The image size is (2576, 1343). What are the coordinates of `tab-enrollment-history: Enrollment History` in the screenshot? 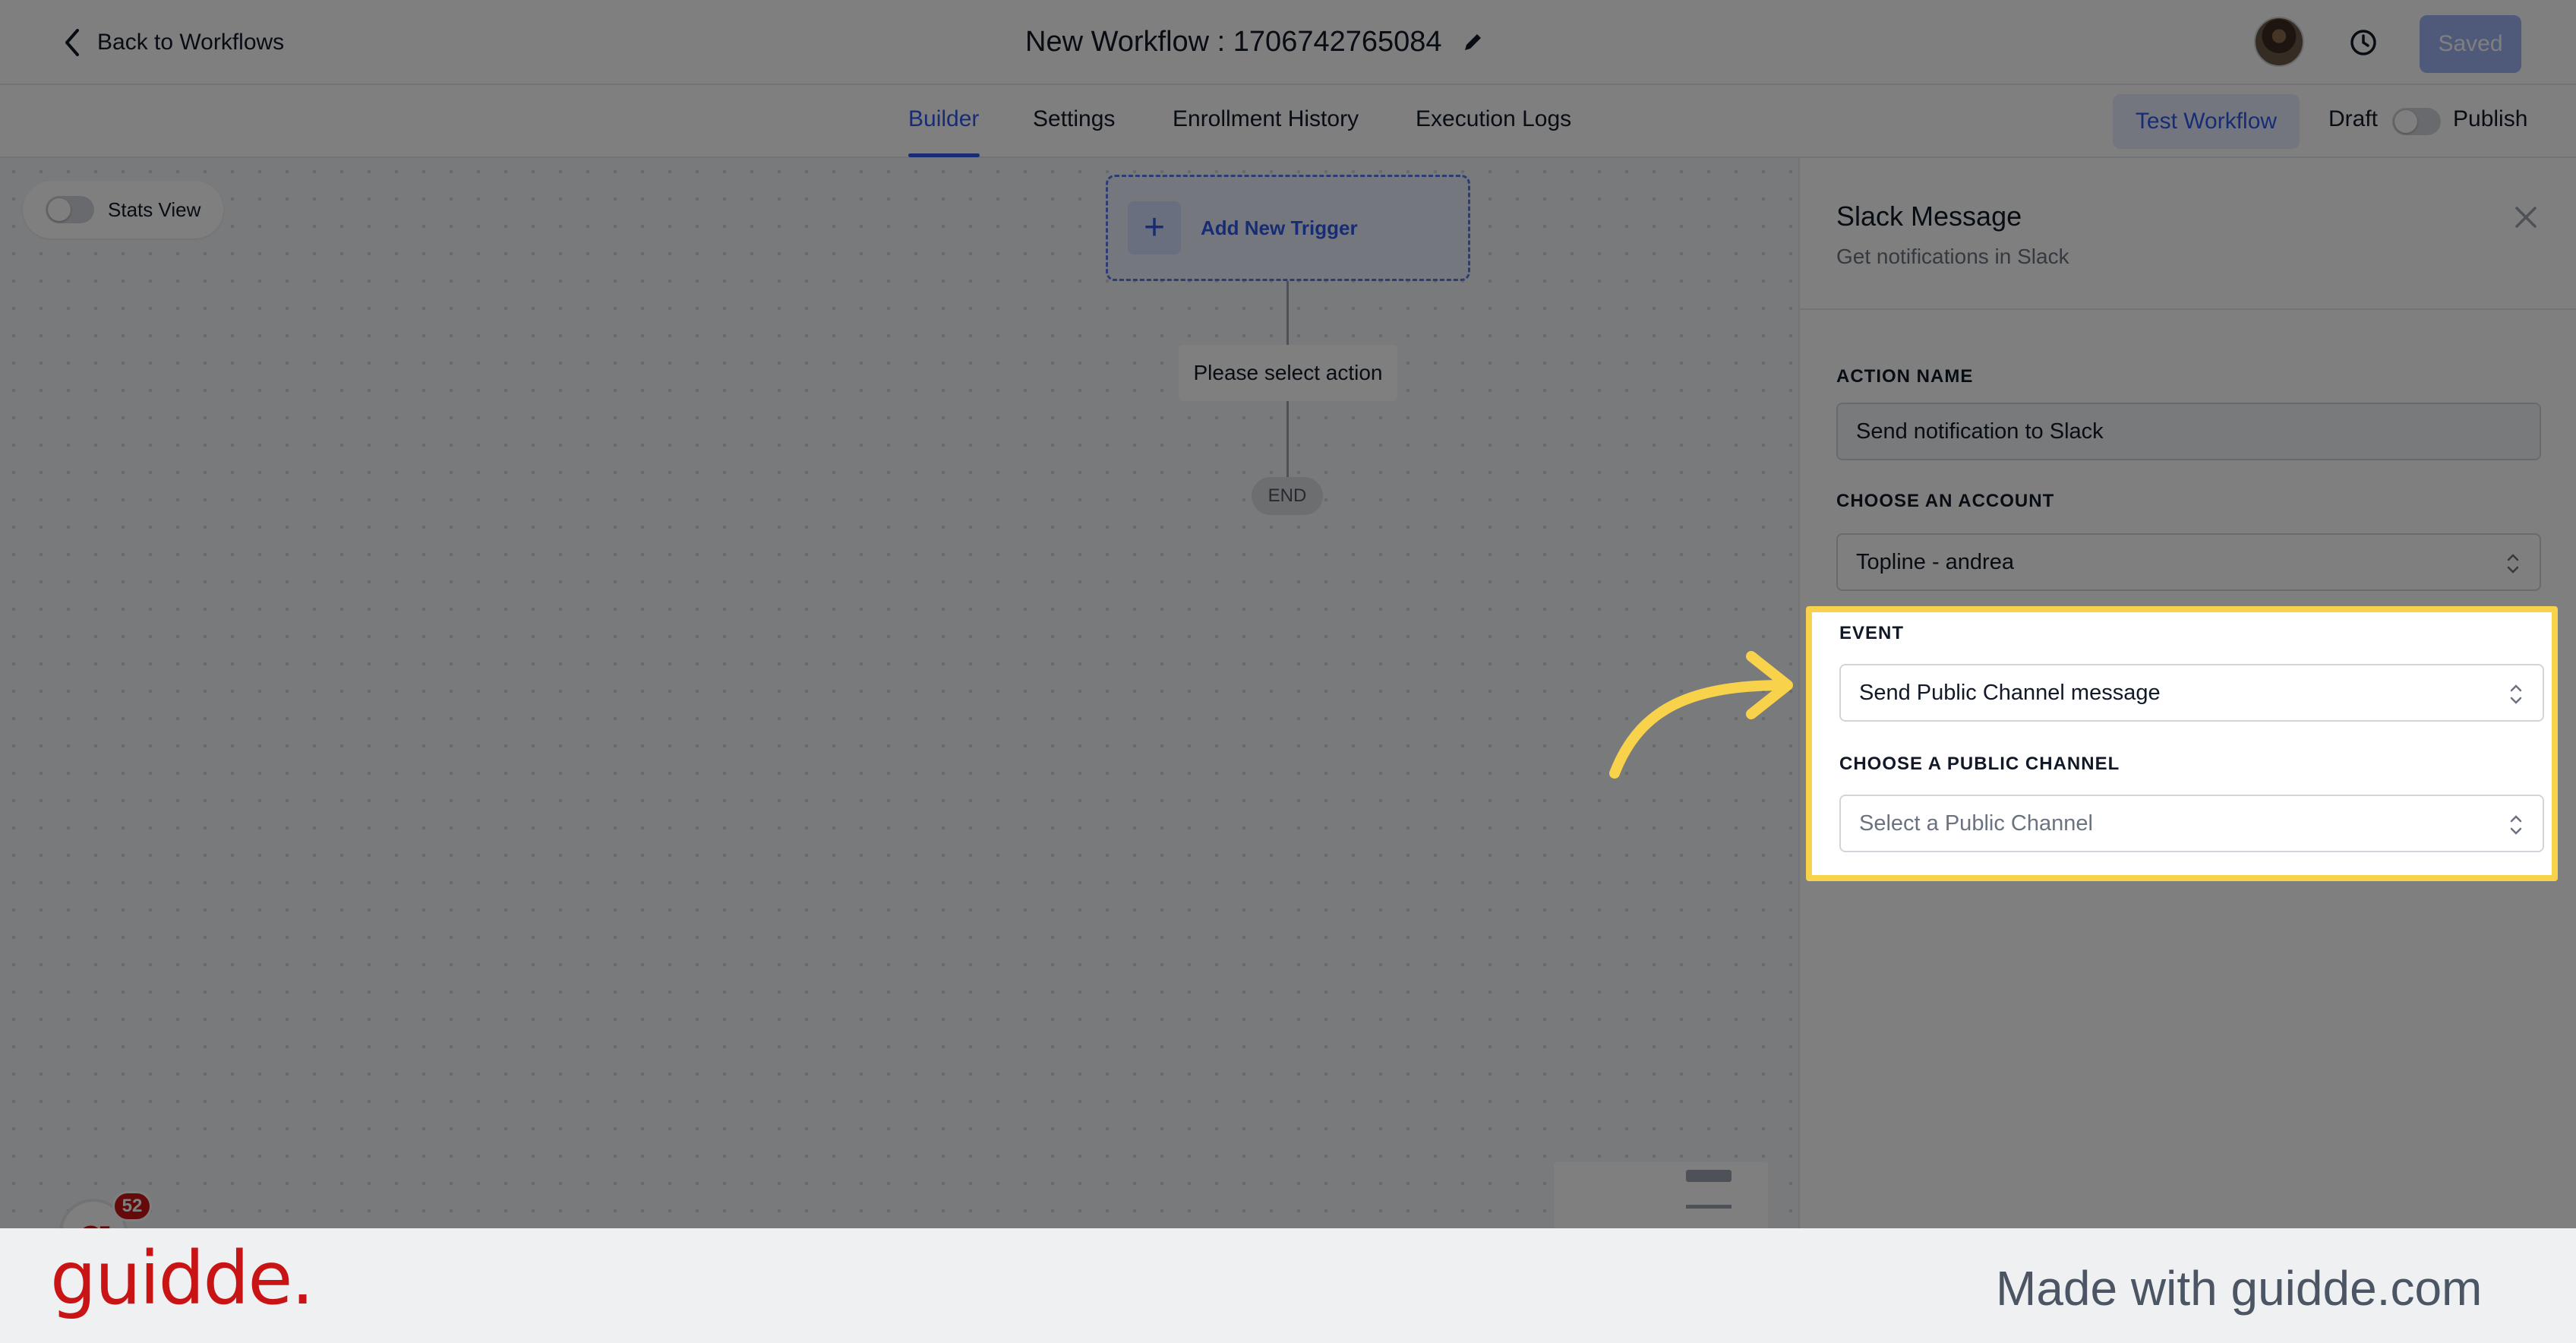 It's located at (1266, 119).